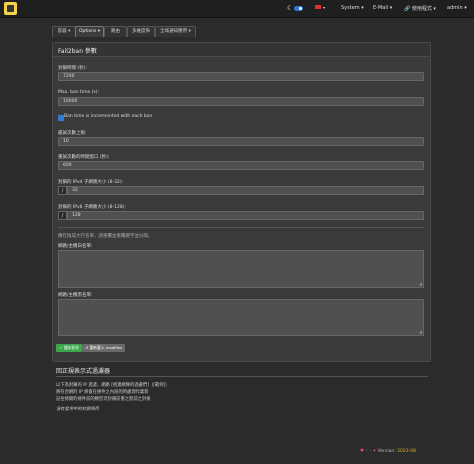 This screenshot has height=464, width=474. Describe the element at coordinates (105, 236) in the screenshot. I see `list-hint: 應在換成大行名單，請重覆並重覆鍵字並分隔。` at that location.